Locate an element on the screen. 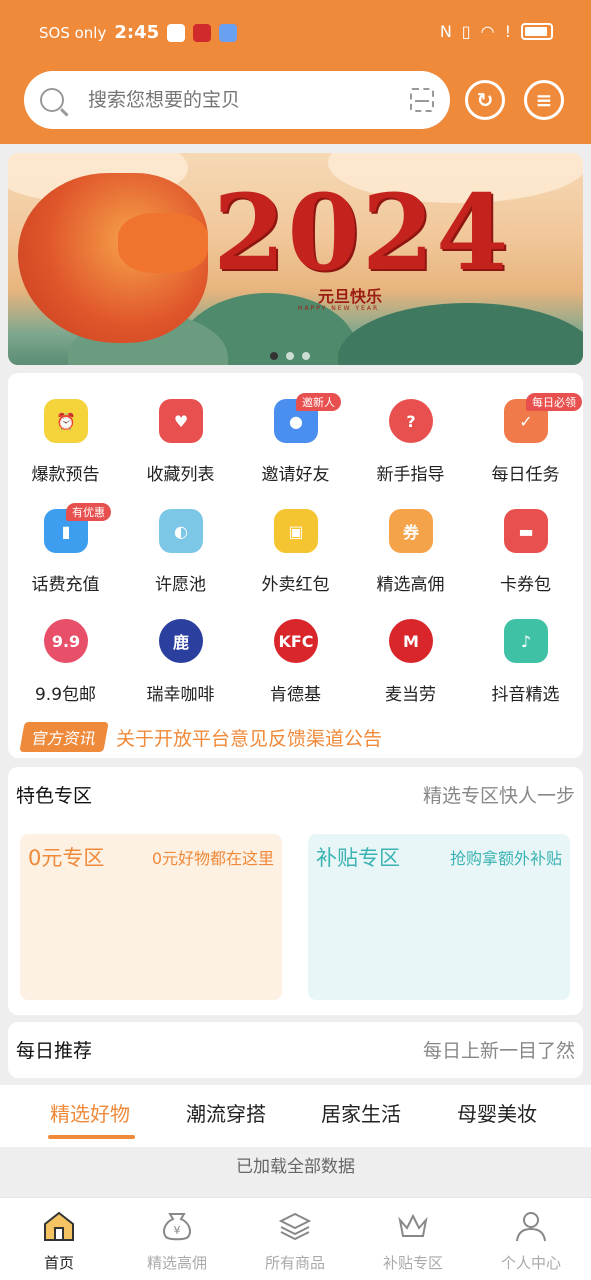  wifi-icon: ◠ is located at coordinates (487, 31).